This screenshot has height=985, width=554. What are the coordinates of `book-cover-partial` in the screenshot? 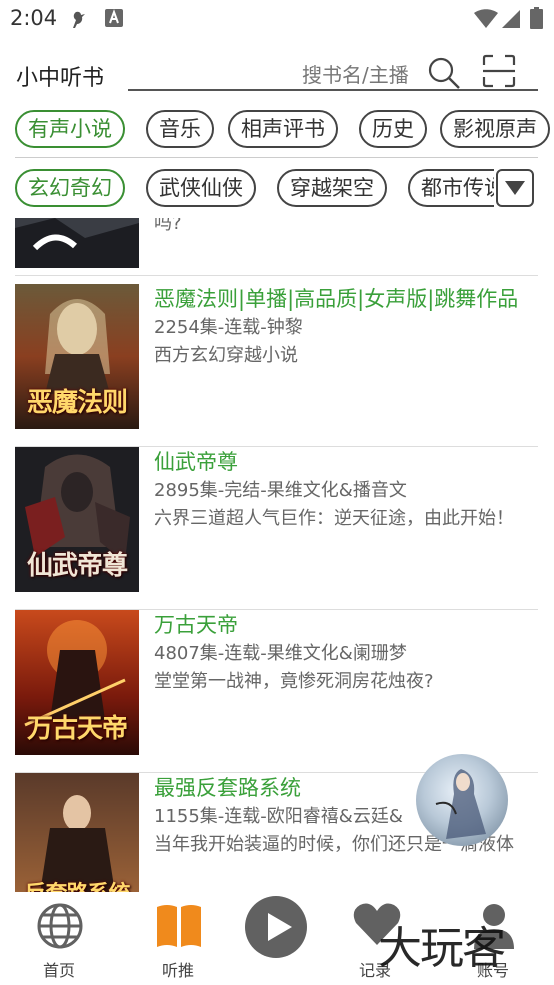 It's located at (77, 245).